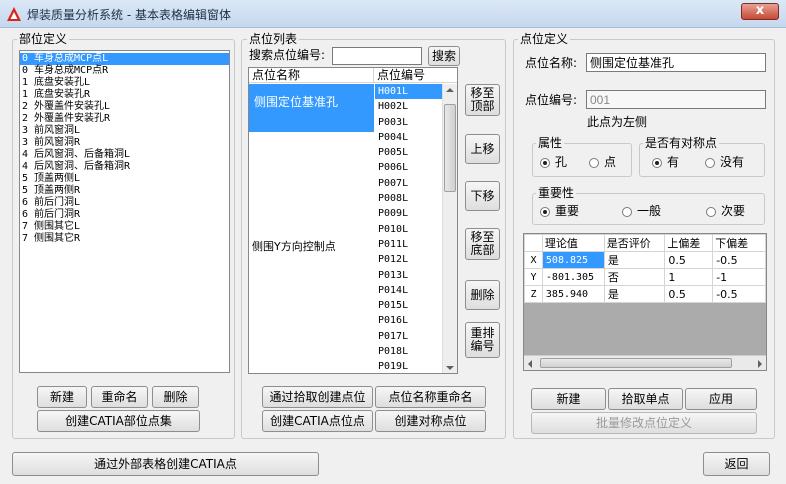  What do you see at coordinates (739, 277) in the screenshot?
I see `grid-cell: -1` at bounding box center [739, 277].